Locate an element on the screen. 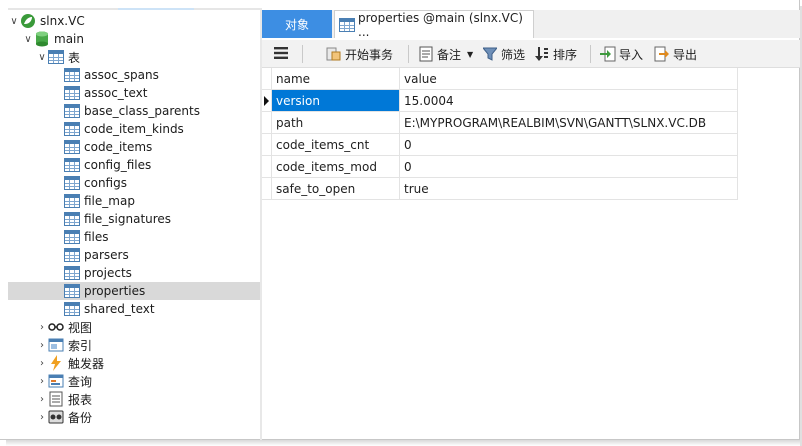  table-row: version 15.0004 is located at coordinates (500, 101).